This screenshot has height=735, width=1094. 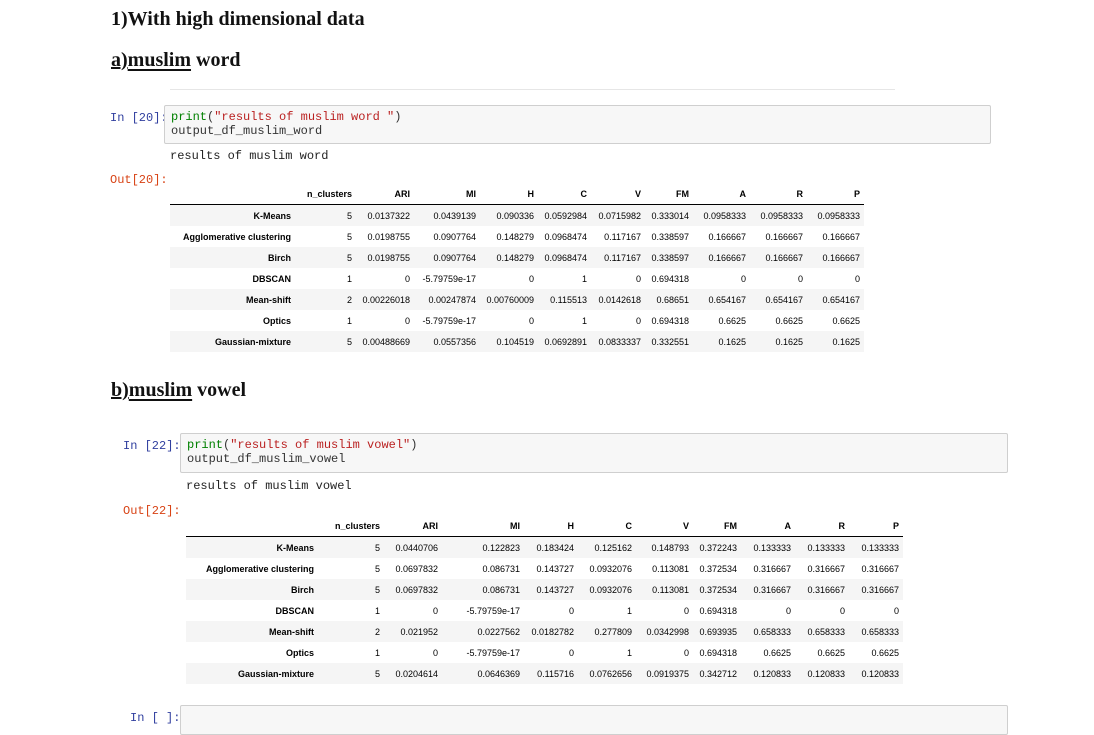 What do you see at coordinates (454, 341) in the screenshot?
I see `table-cell: 0.0557356` at bounding box center [454, 341].